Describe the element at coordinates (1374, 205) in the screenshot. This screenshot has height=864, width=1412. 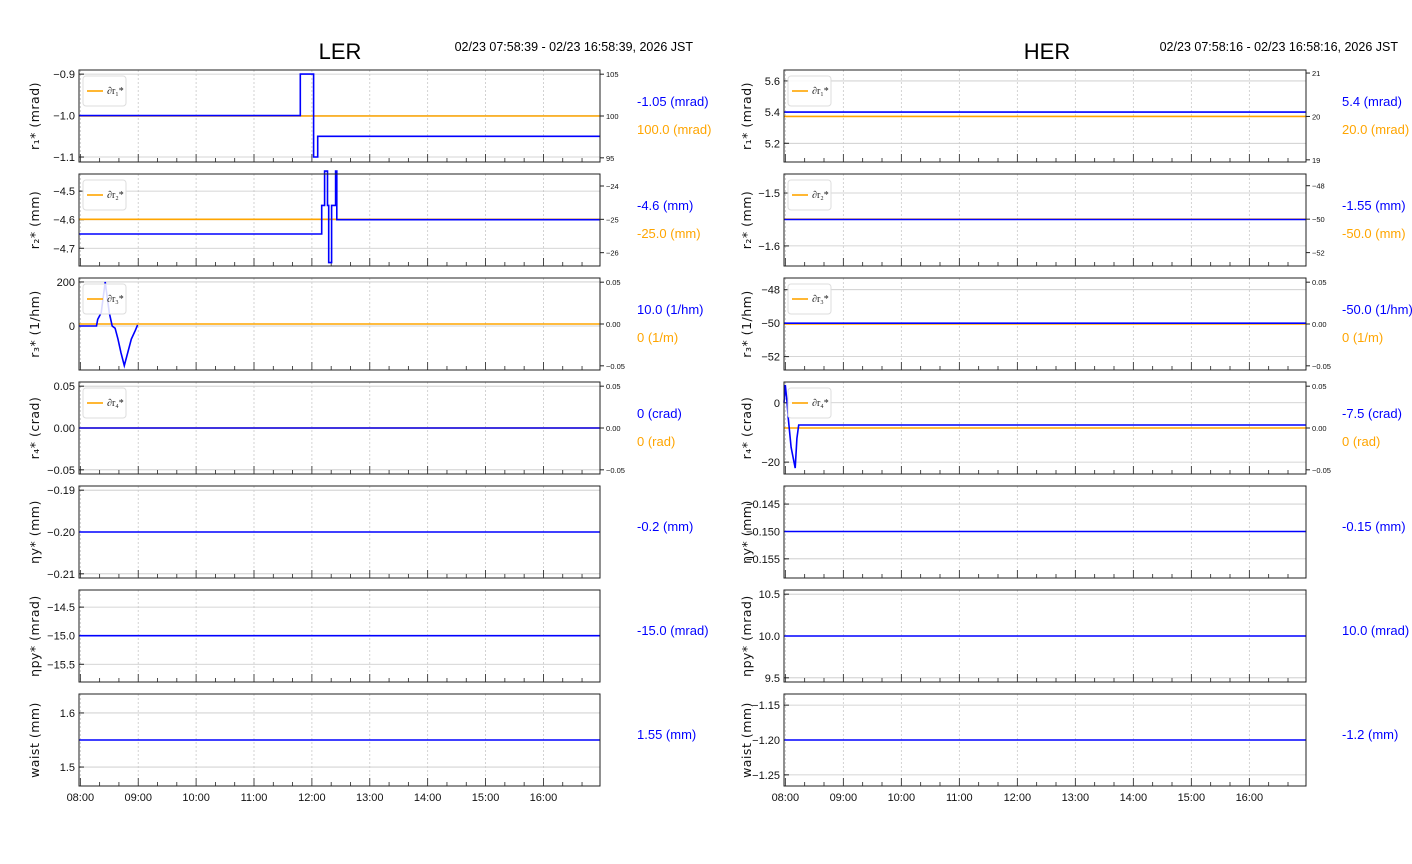
I see `value-readout: -1.55 (mm)` at that location.